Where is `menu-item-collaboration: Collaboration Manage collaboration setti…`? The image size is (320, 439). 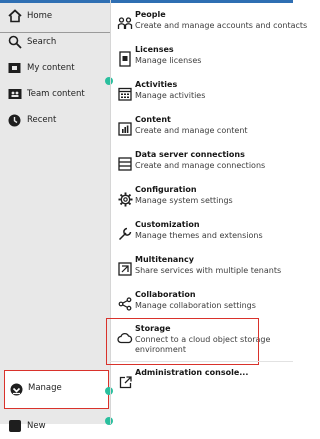
menu-item-collaboration: Collaboration Manage collaboration setti… is located at coordinates (201, 305).